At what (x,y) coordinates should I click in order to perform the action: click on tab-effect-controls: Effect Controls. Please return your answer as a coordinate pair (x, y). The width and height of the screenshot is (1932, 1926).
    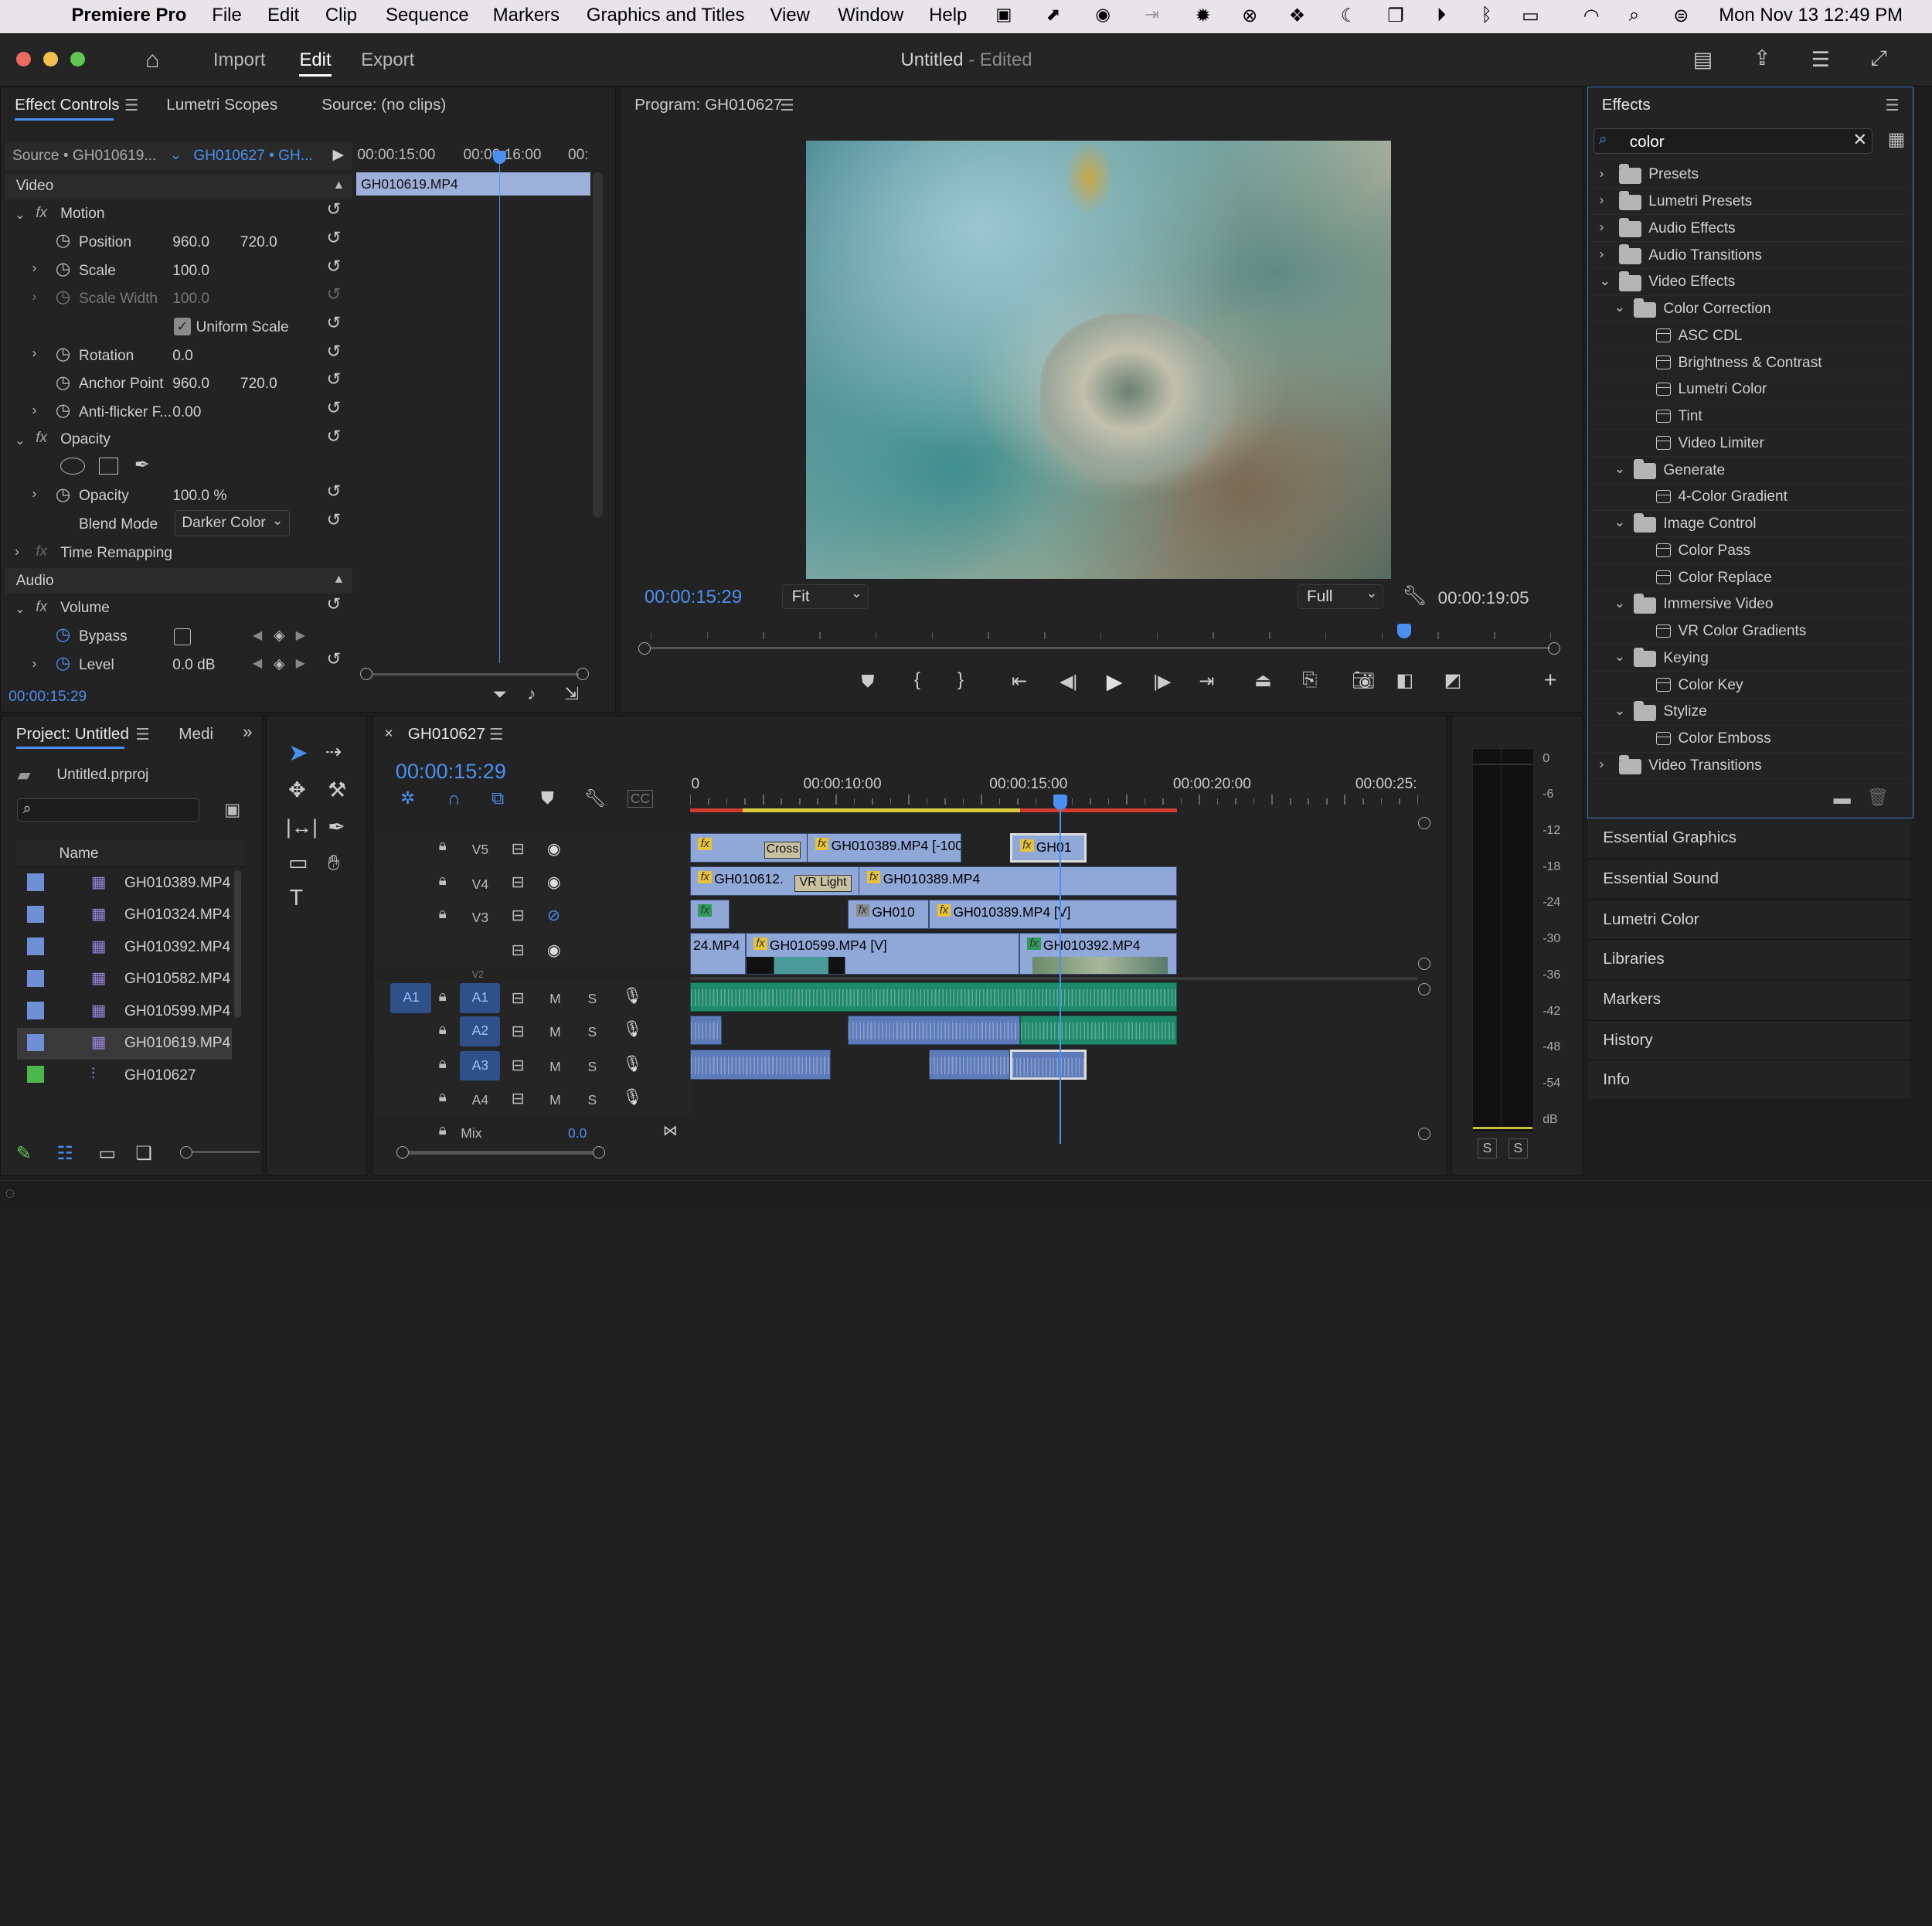
    Looking at the image, I should click on (67, 105).